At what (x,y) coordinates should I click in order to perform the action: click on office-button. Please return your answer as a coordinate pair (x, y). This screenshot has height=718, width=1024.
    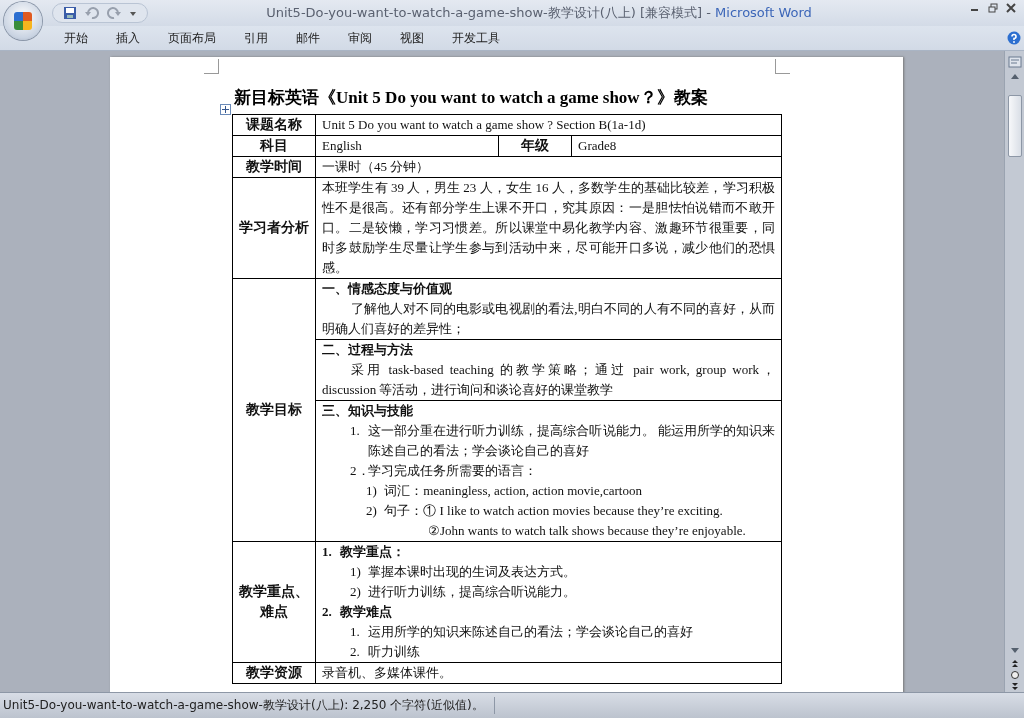
    Looking at the image, I should click on (23, 21).